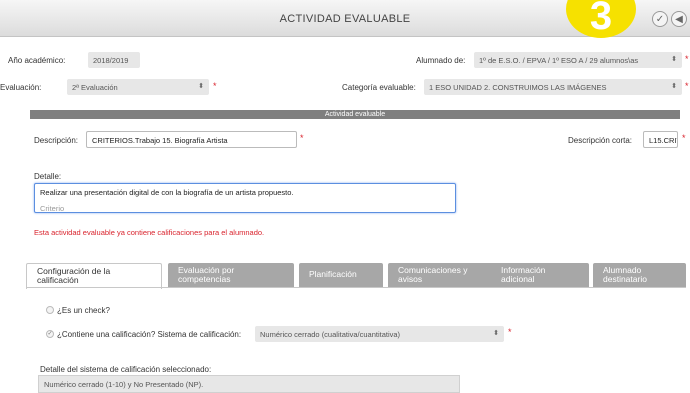  I want to click on evaluacion-select-value: 2ª Evaluación, so click(95, 87).